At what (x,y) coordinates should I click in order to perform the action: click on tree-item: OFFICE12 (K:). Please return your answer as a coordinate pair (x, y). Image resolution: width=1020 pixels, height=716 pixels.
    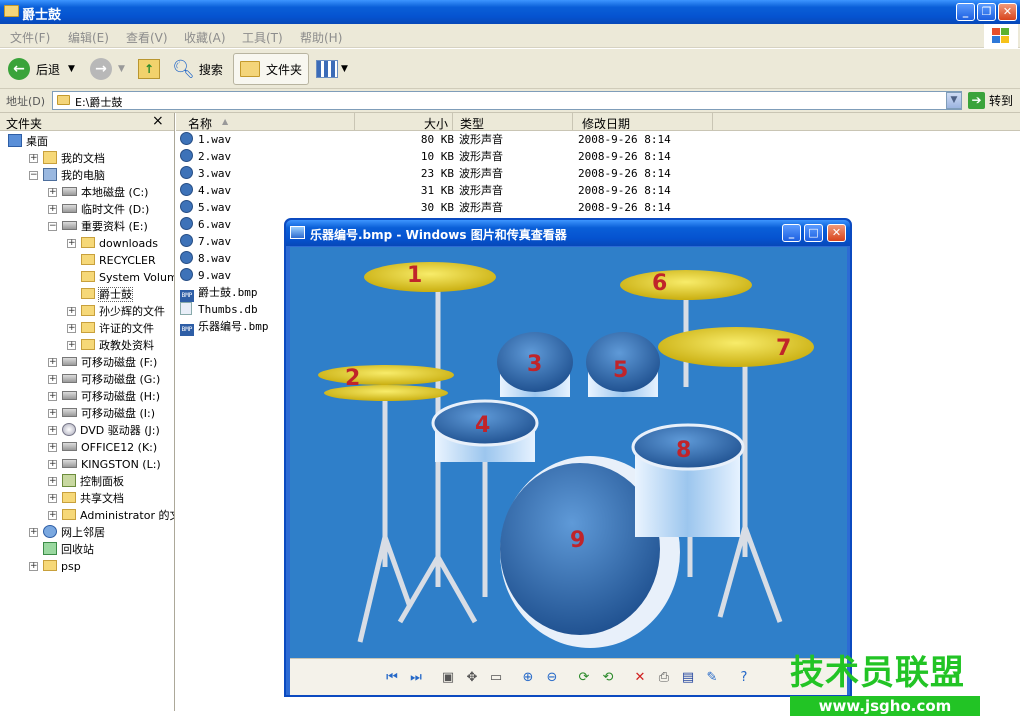
    Looking at the image, I should click on (109, 447).